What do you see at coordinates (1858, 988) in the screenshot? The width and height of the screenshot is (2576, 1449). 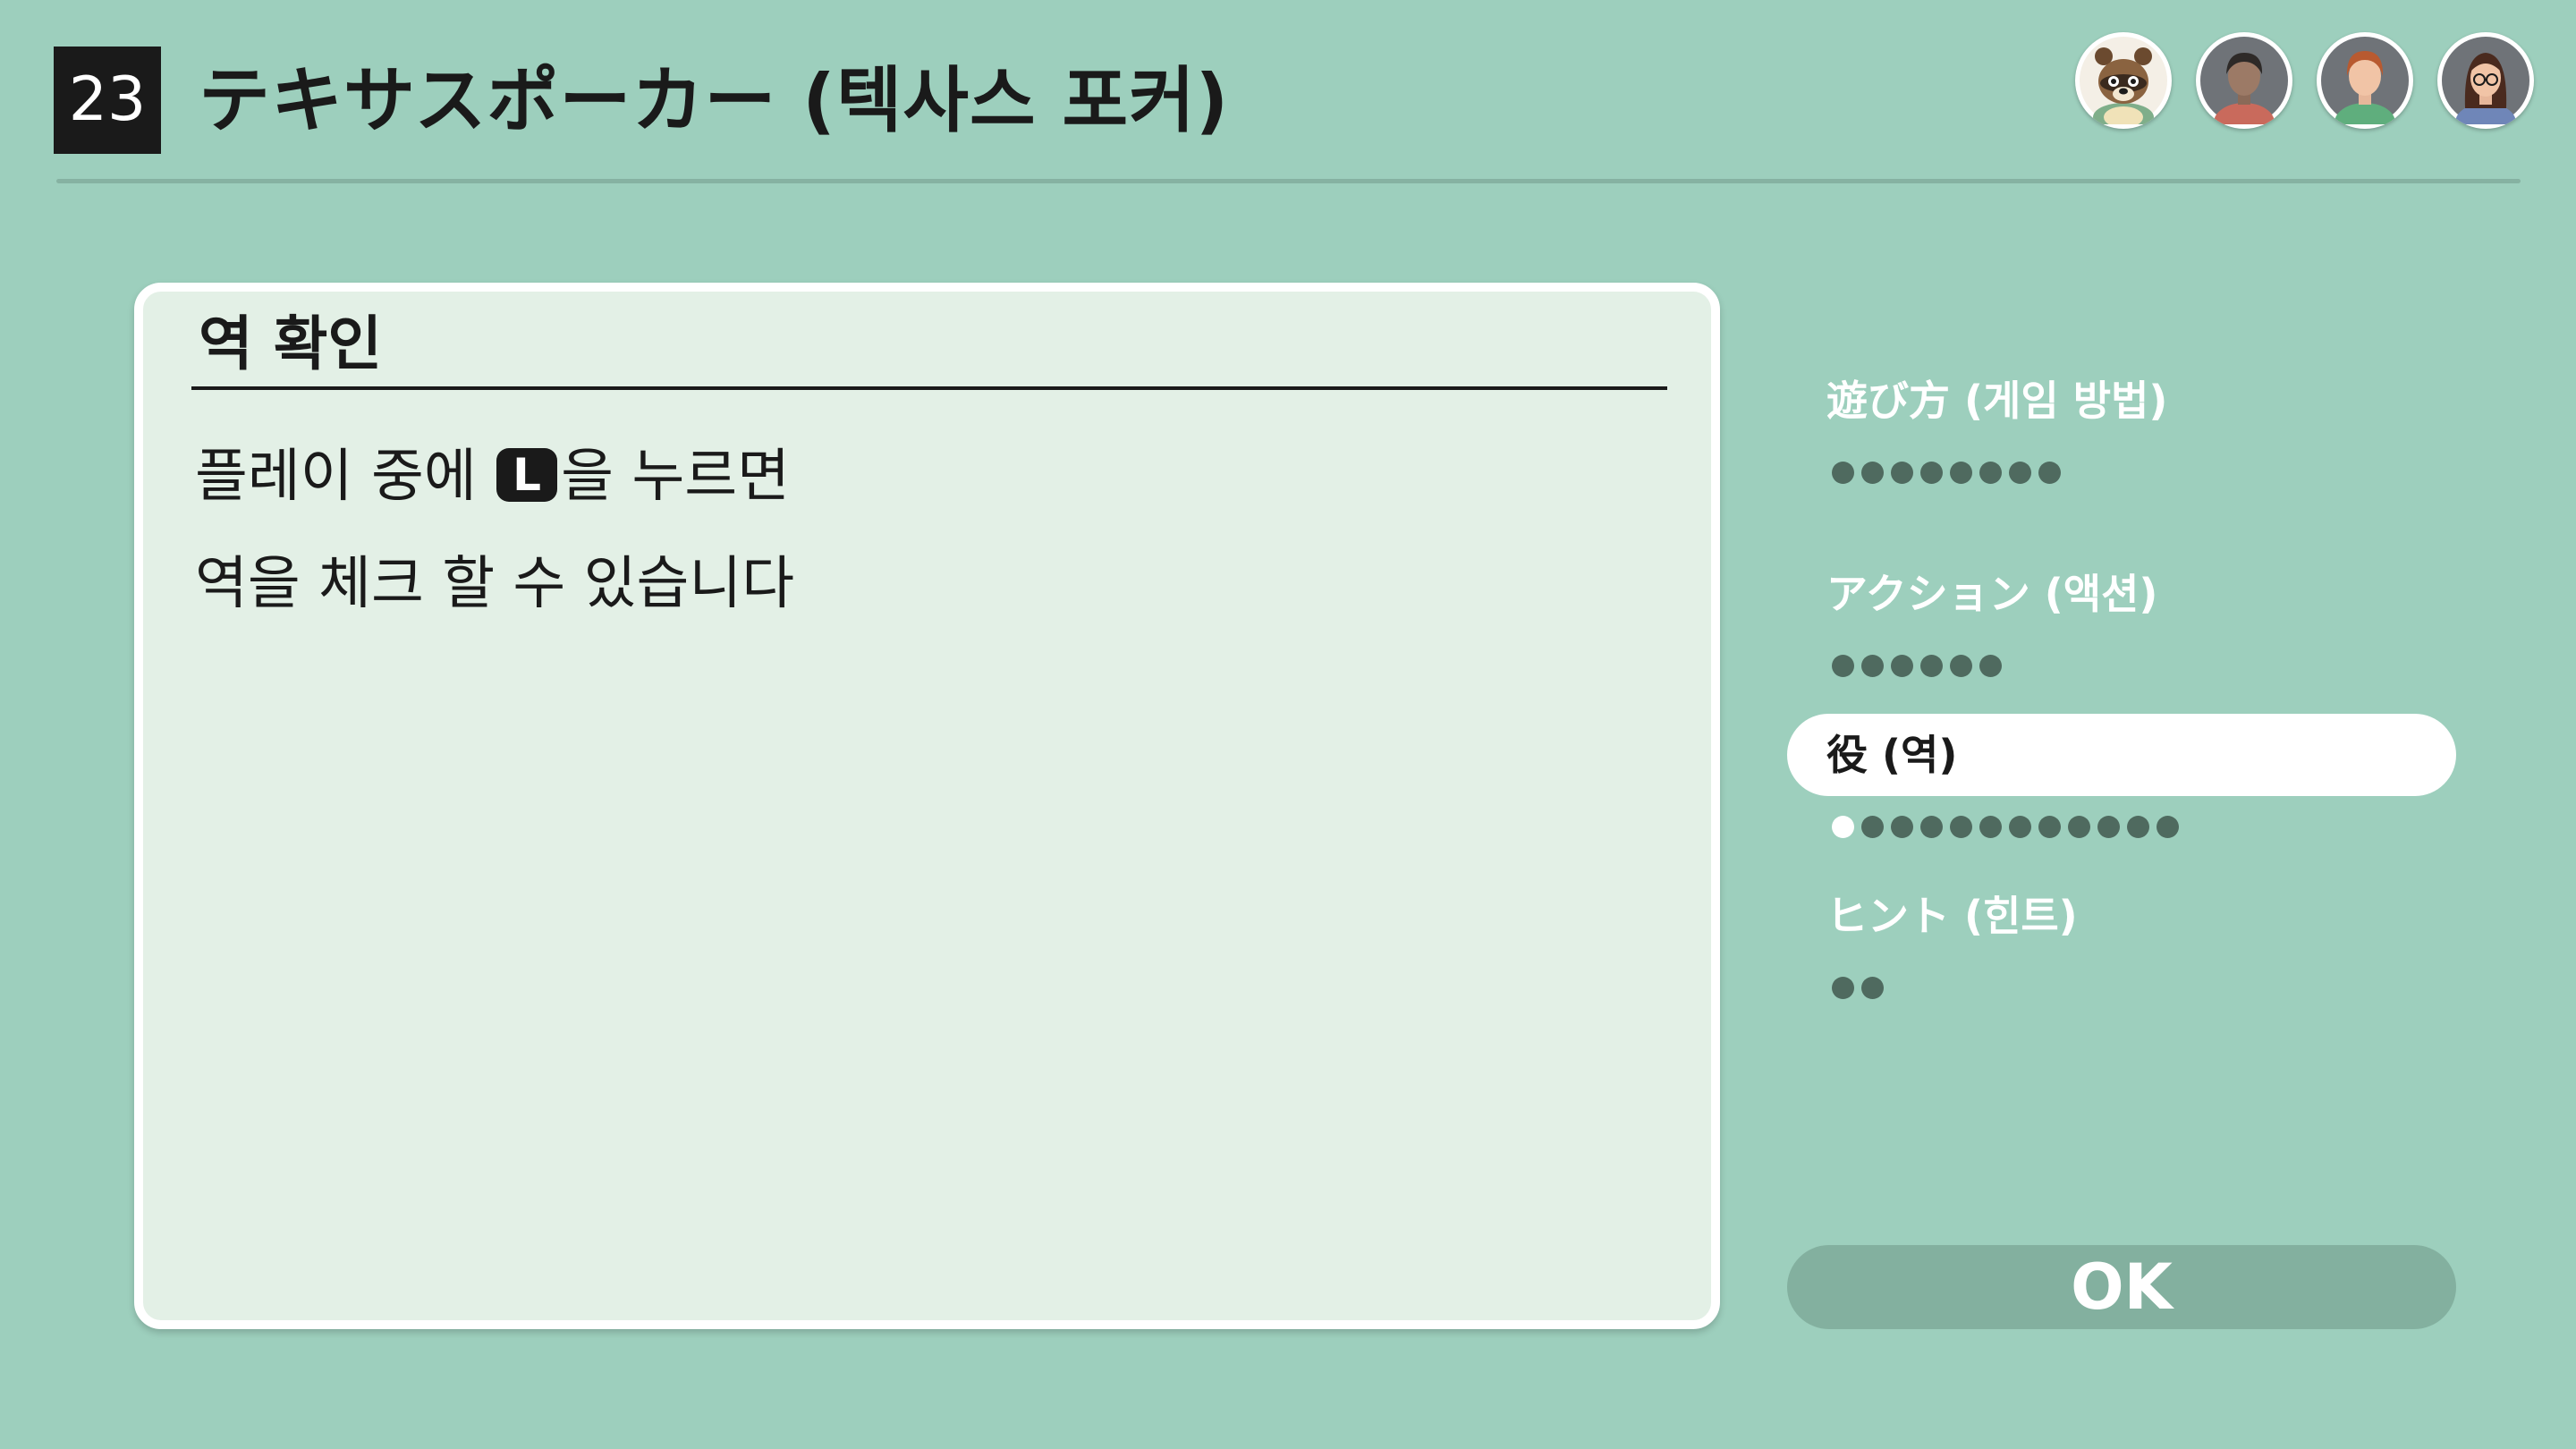 I see `page-dots-hints` at bounding box center [1858, 988].